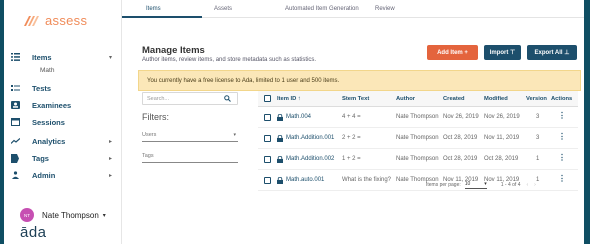  What do you see at coordinates (47, 70) in the screenshot?
I see `sidebar-subitem-math: Math` at bounding box center [47, 70].